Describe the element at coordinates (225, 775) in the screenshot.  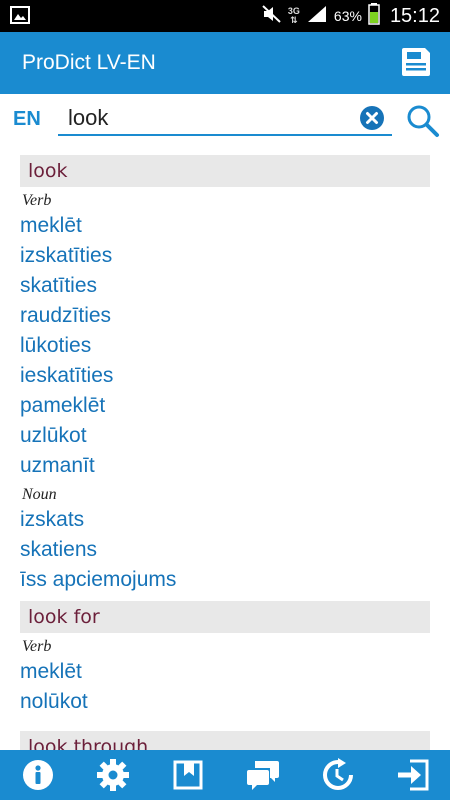
I see `bottom-toolbar` at that location.